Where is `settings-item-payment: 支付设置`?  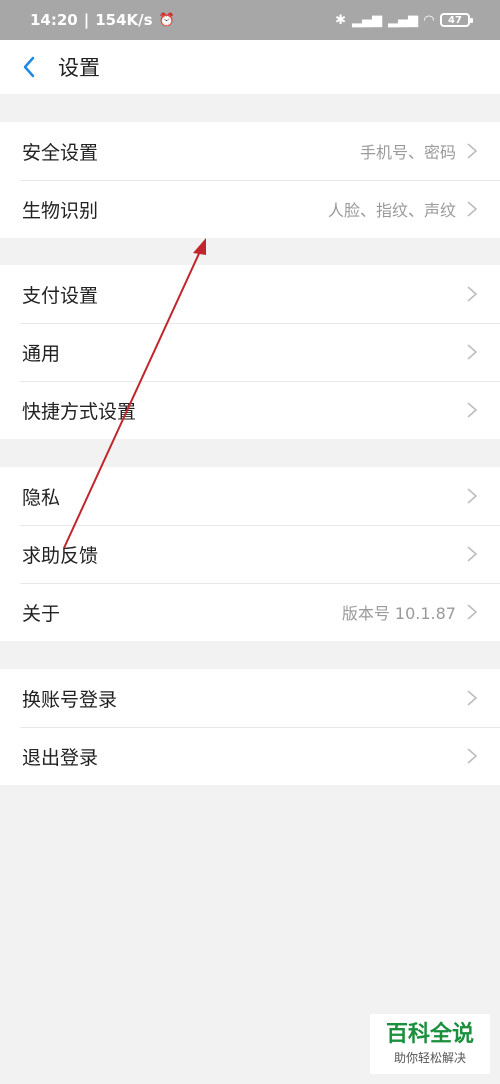
settings-item-payment: 支付设置 is located at coordinates (250, 294).